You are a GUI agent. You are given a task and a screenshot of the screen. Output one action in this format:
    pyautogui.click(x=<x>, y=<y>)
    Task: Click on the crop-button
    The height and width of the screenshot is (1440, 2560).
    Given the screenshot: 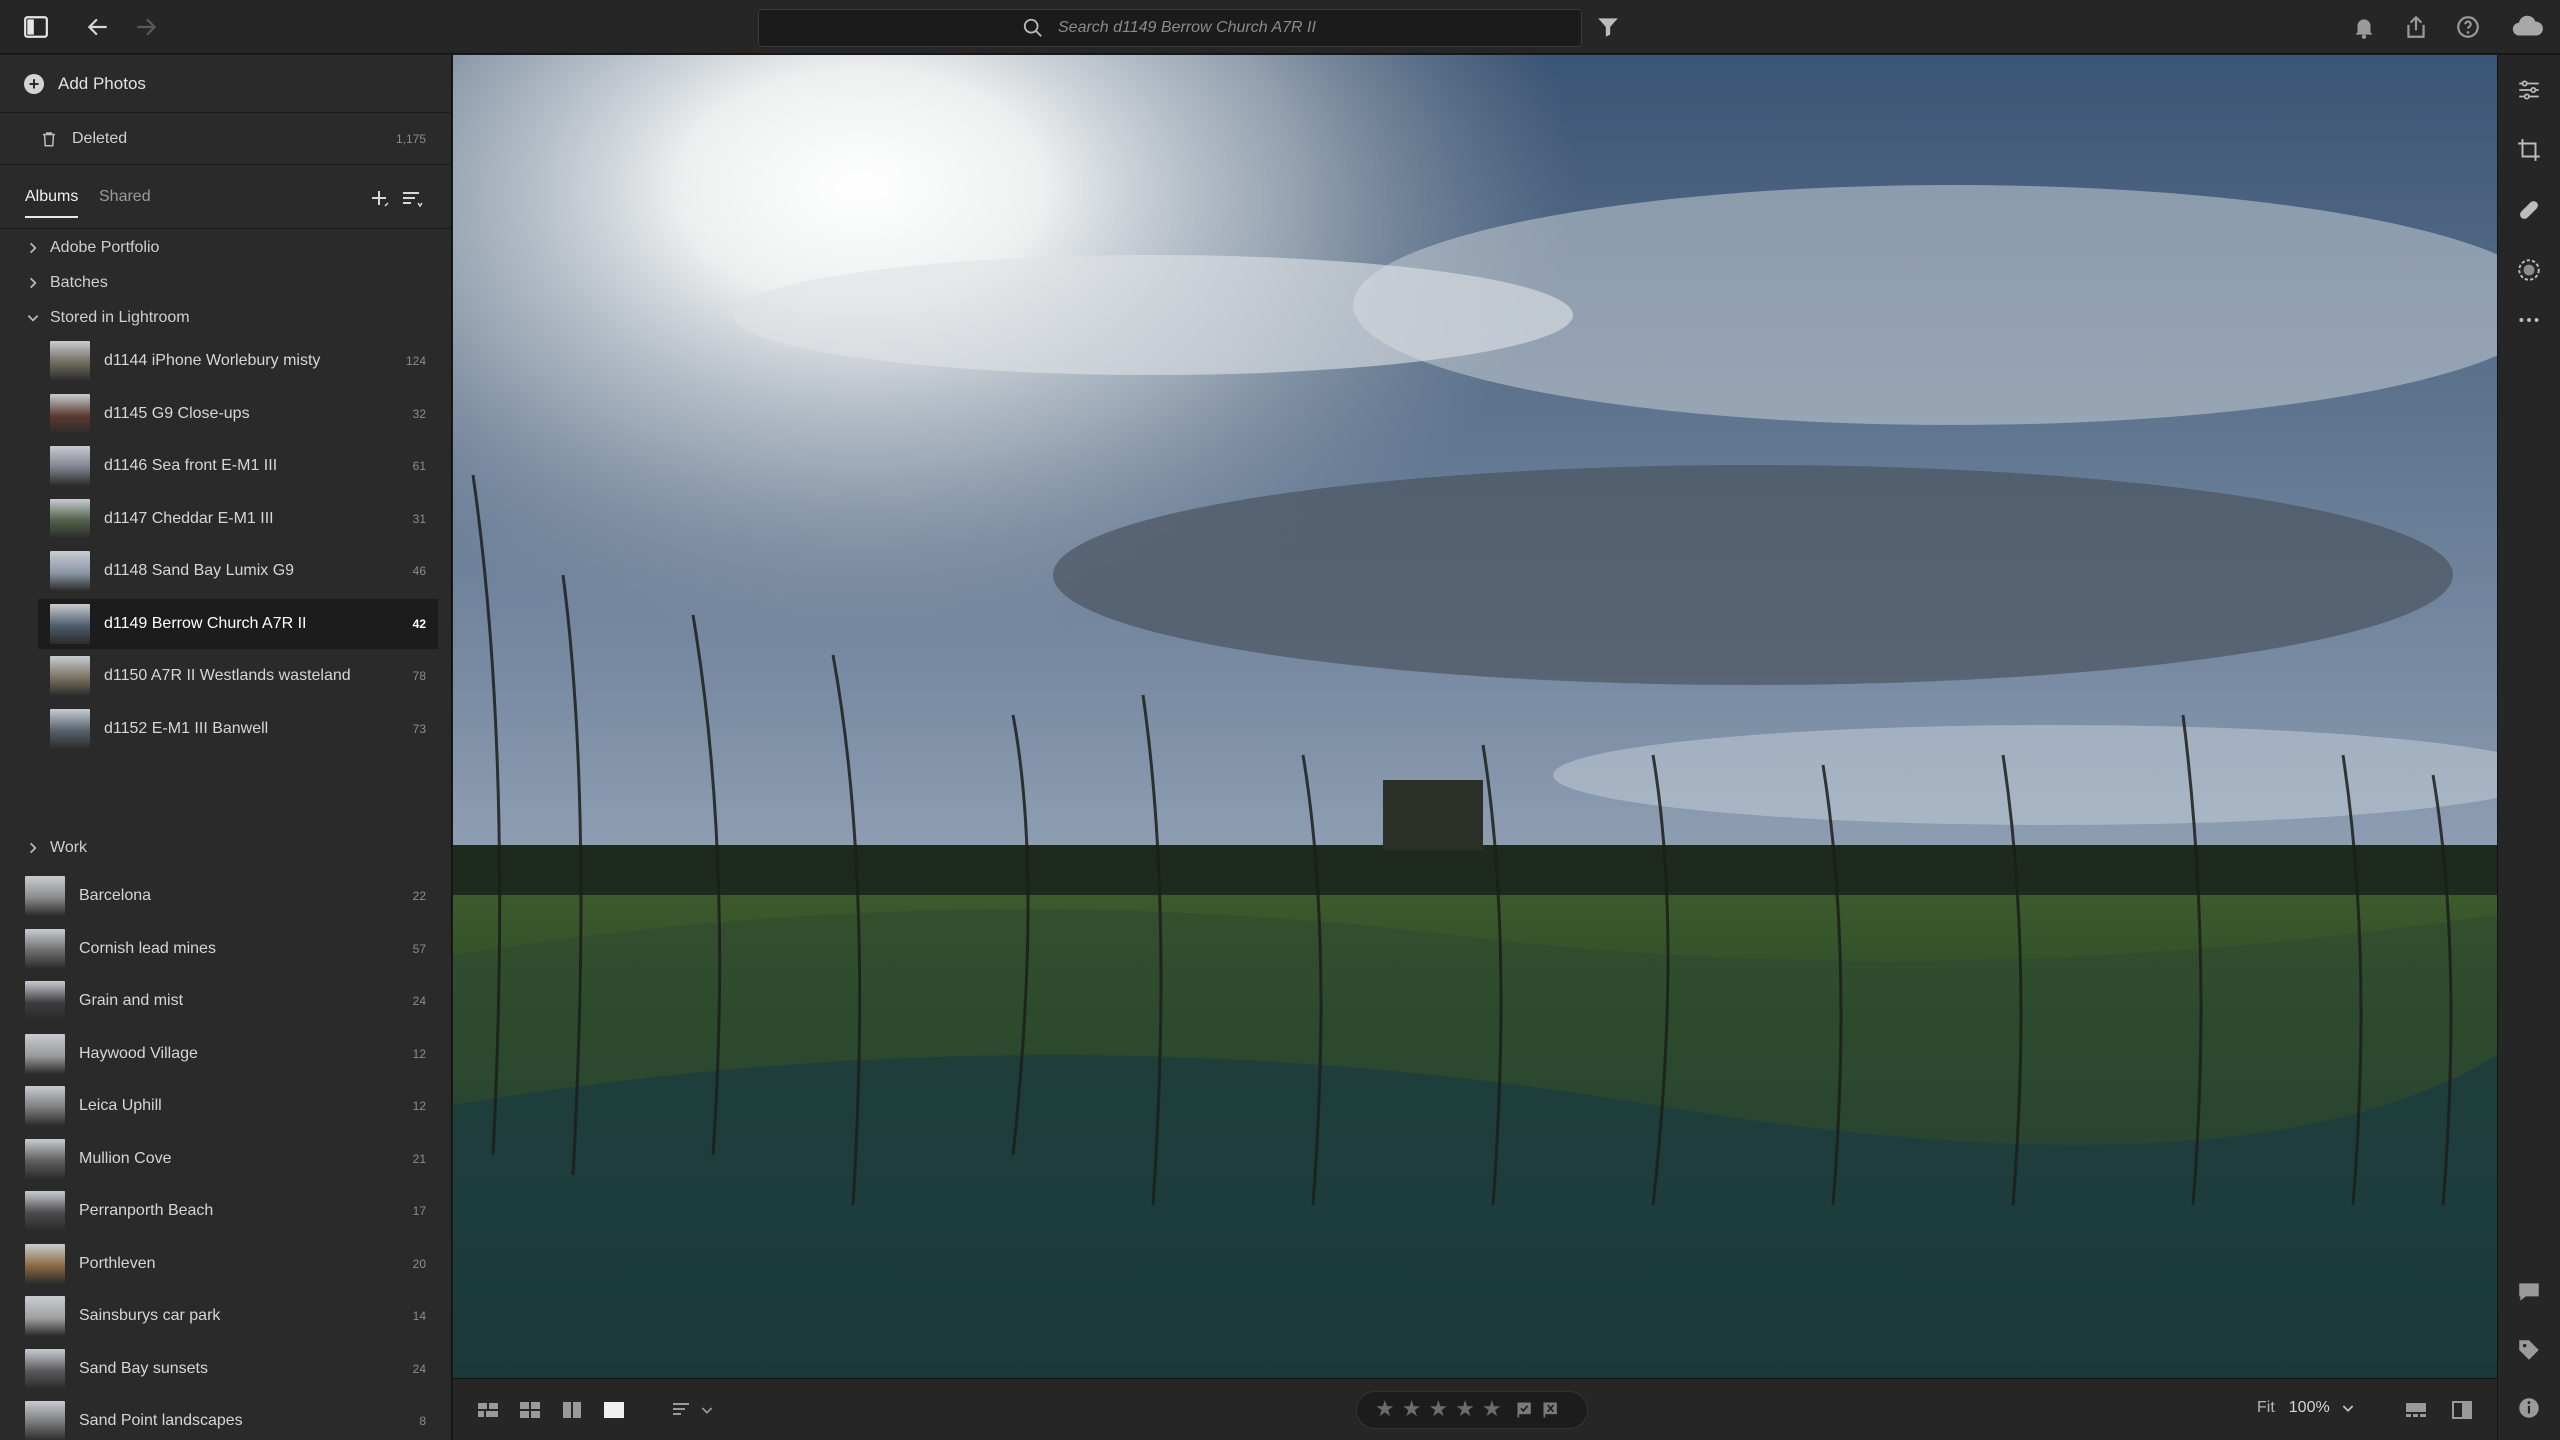 What is the action you would take?
    pyautogui.click(x=2529, y=150)
    